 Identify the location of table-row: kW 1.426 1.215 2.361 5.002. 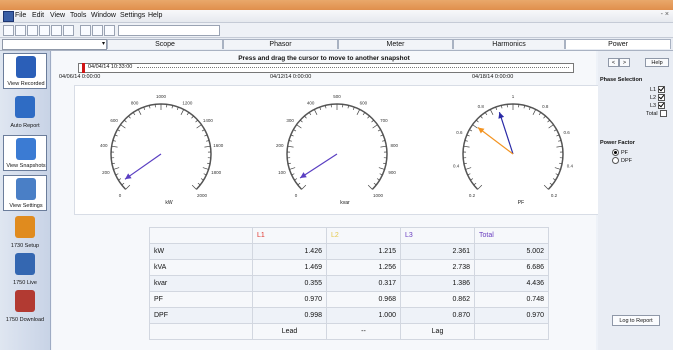
(349, 251).